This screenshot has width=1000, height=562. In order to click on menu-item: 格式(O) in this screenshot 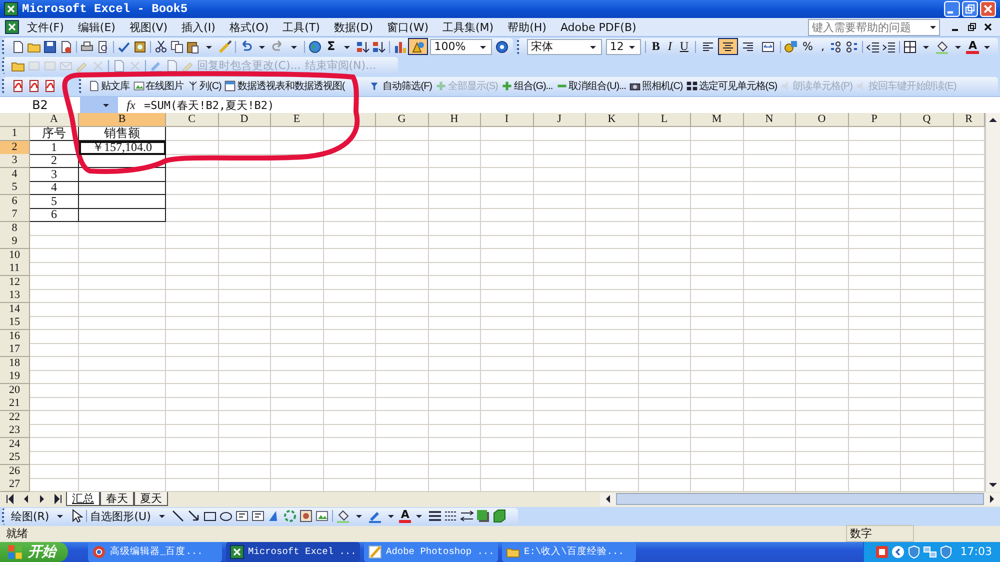, I will do `click(249, 27)`.